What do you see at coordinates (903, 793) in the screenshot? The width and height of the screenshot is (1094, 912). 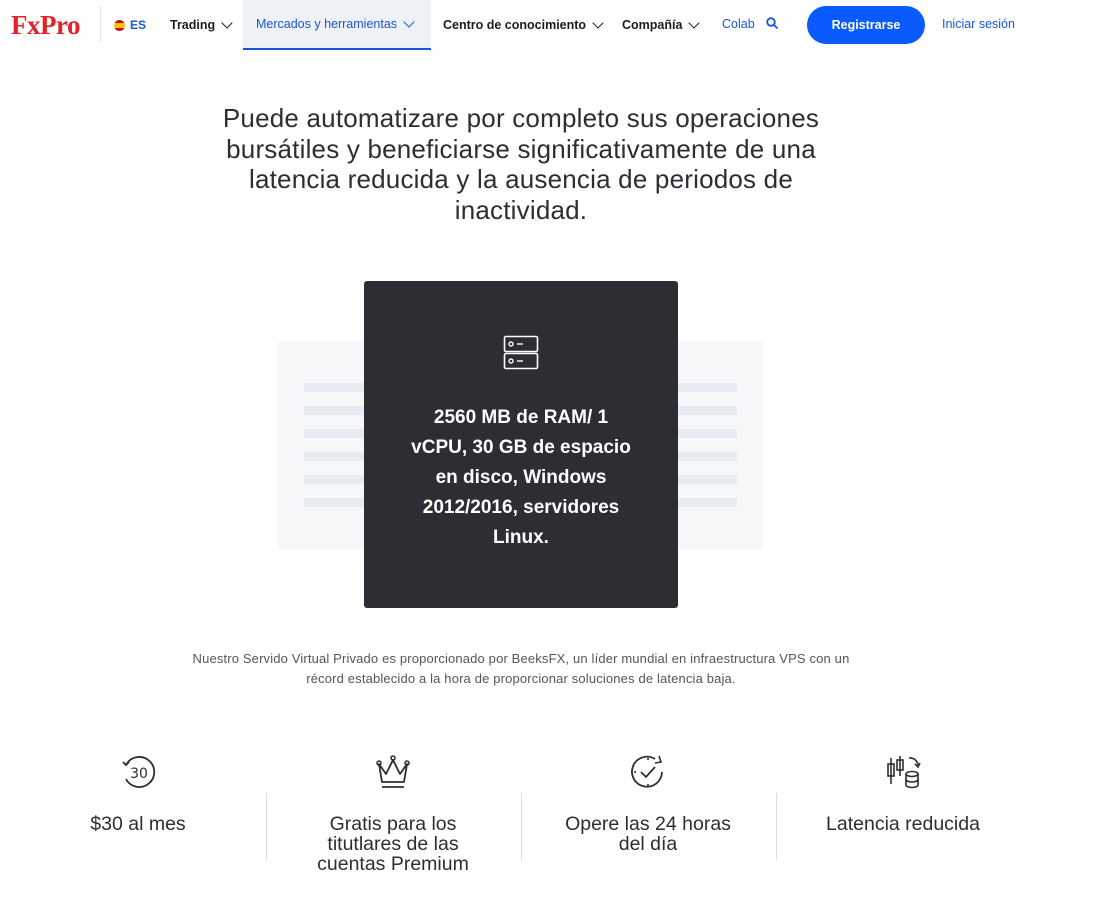 I see `feature-latency: Latencia reducida` at bounding box center [903, 793].